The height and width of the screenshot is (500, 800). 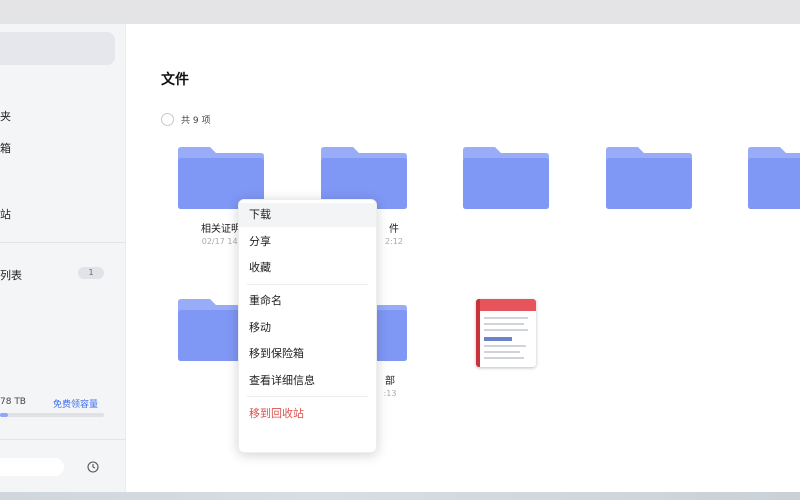 What do you see at coordinates (11, 275) in the screenshot?
I see `sidebar-item-transfer-list: 列表` at bounding box center [11, 275].